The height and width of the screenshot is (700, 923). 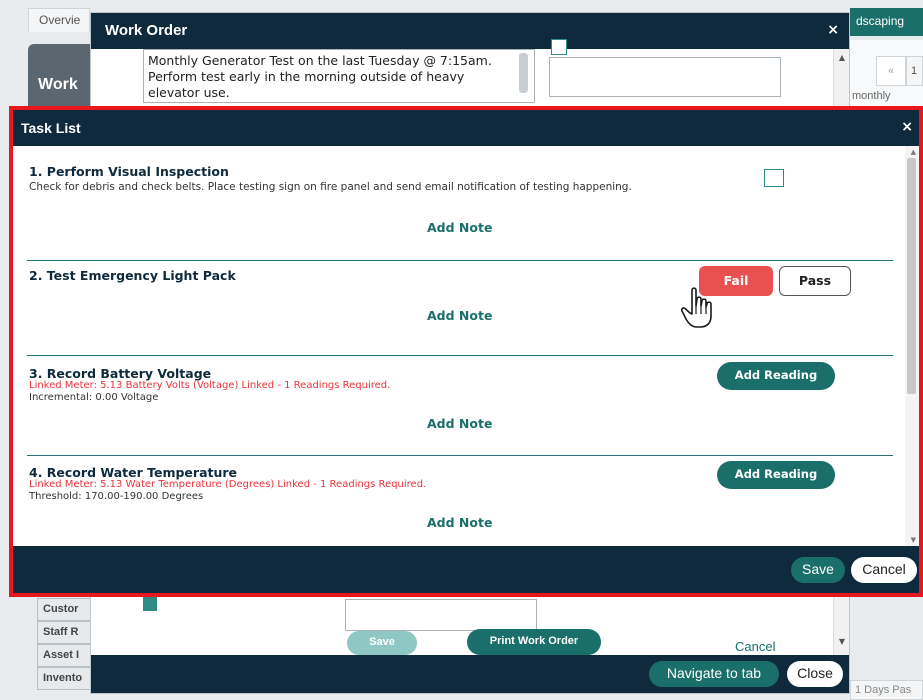 What do you see at coordinates (51, 128) in the screenshot?
I see `task-list-title: Task List` at bounding box center [51, 128].